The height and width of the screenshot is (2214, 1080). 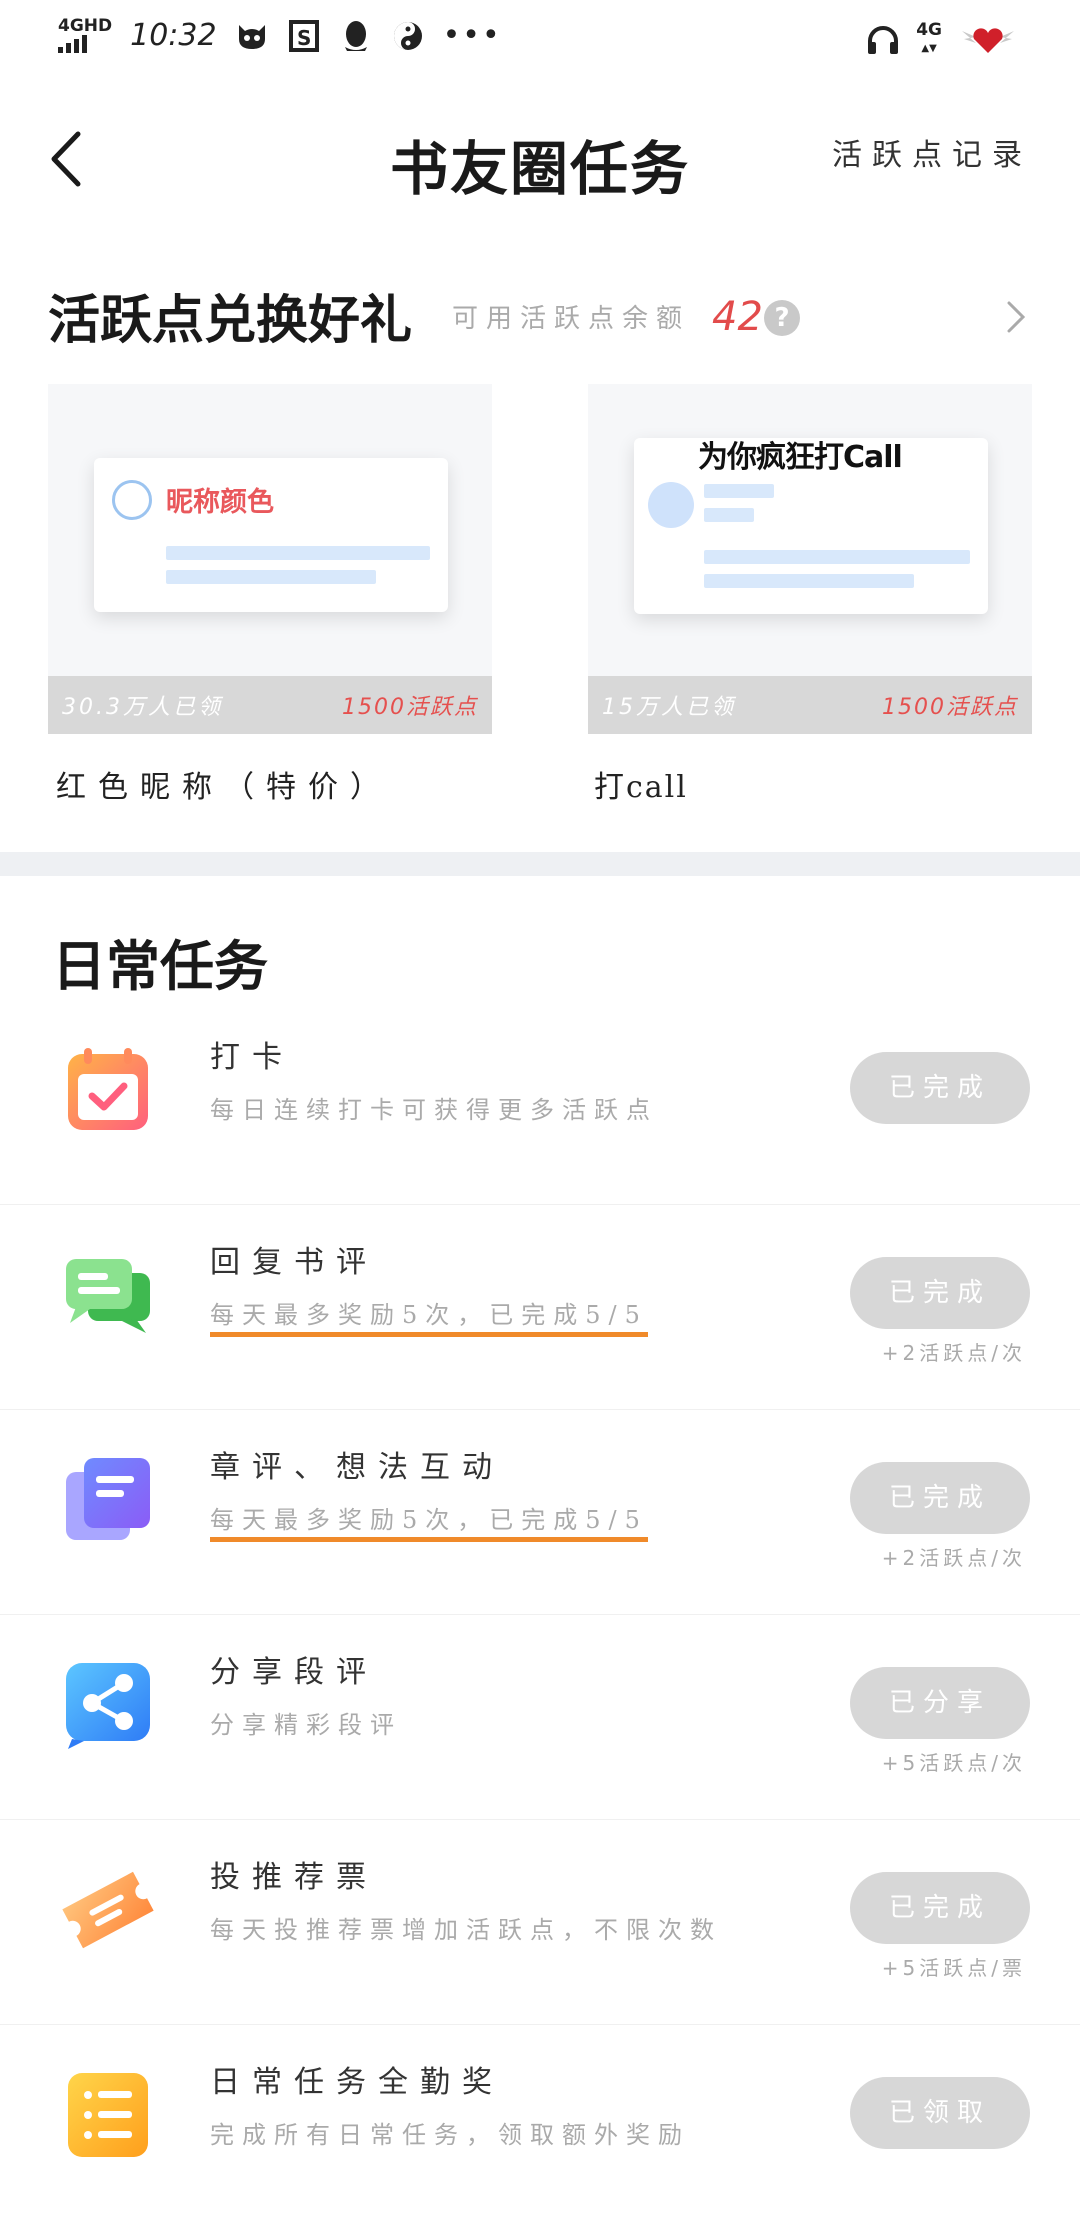 I want to click on reward-preview-image: 昵称颜色 30.3万人已领 1500活跃点, so click(x=270, y=559).